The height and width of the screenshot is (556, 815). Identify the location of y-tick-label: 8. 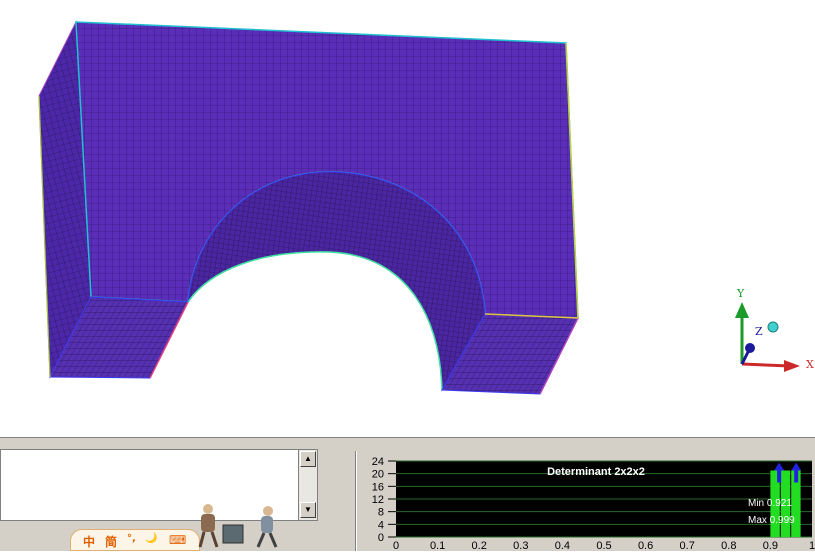
(381, 513).